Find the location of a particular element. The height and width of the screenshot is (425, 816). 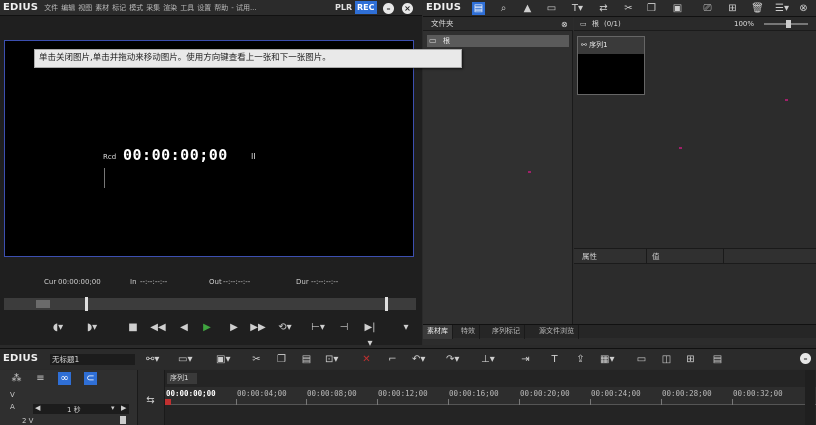

bin-close-icon: ⊗ is located at coordinates (803, 8).